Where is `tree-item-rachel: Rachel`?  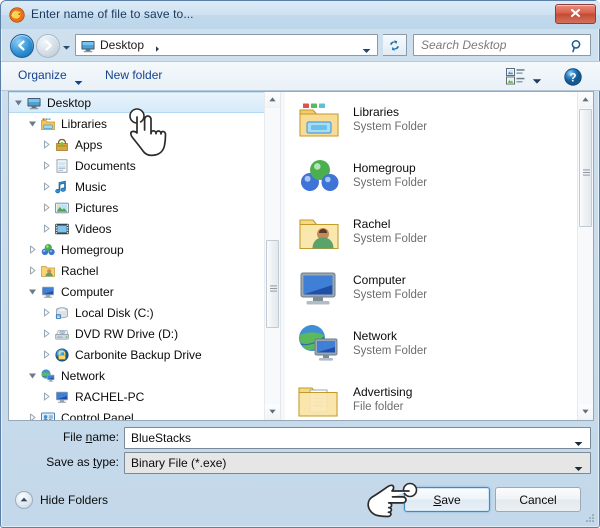
tree-item-rachel: Rachel is located at coordinates (144, 270).